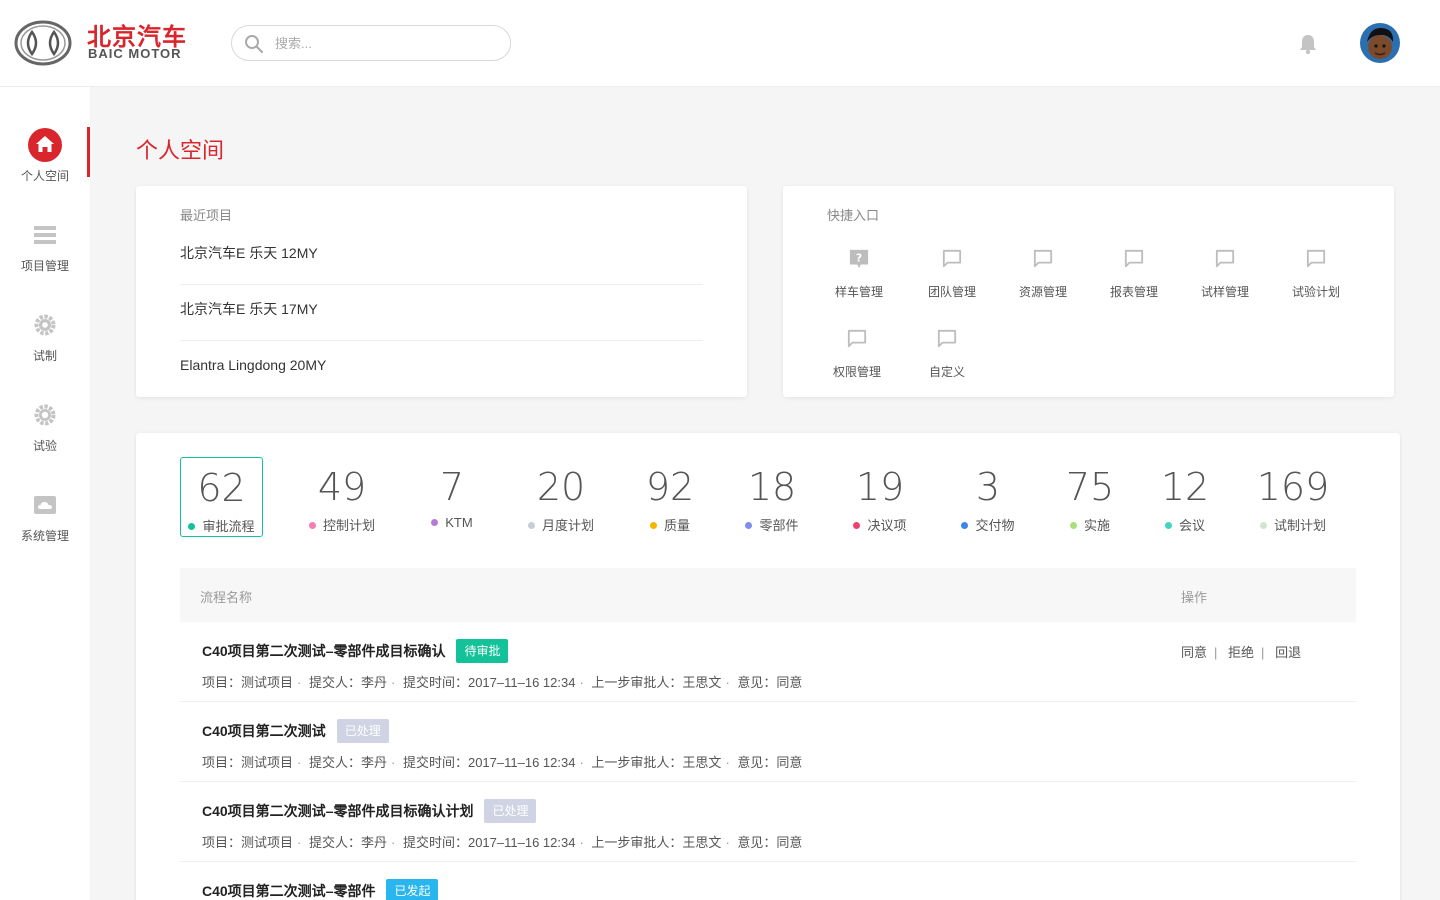 Image resolution: width=1440 pixels, height=900 pixels. I want to click on quick-link-custom: 自定义, so click(947, 354).